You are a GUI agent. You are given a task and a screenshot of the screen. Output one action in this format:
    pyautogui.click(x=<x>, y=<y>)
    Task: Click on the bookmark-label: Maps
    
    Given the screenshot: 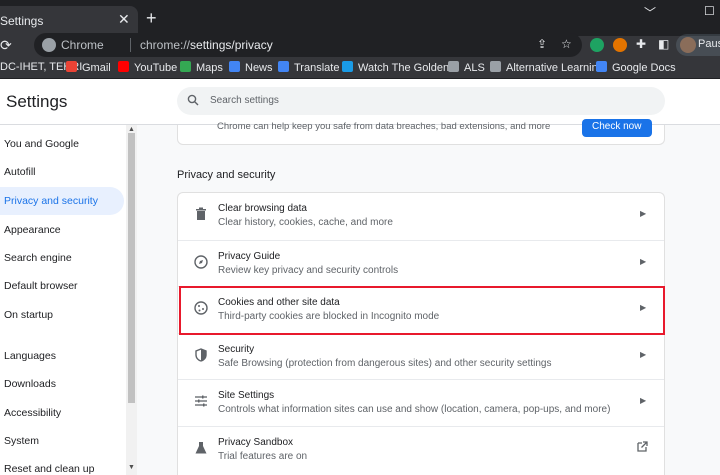 What is the action you would take?
    pyautogui.click(x=209, y=68)
    